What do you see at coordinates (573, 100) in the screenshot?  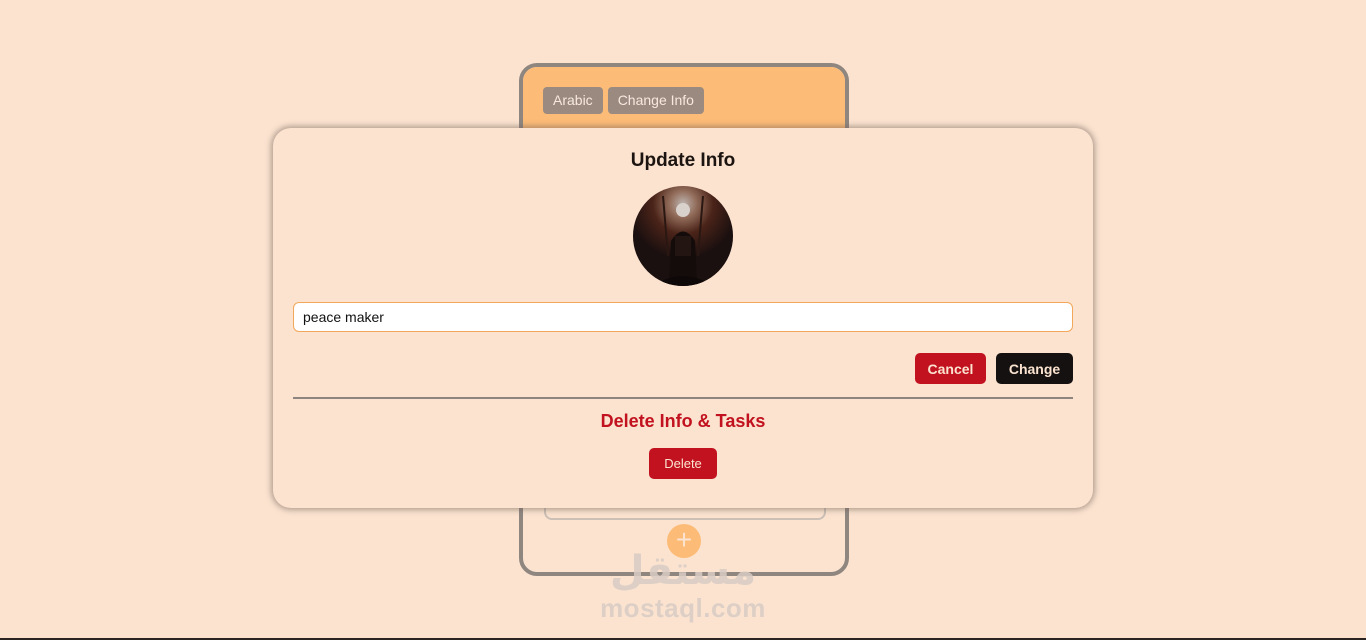 I see `language-button: Arabic` at bounding box center [573, 100].